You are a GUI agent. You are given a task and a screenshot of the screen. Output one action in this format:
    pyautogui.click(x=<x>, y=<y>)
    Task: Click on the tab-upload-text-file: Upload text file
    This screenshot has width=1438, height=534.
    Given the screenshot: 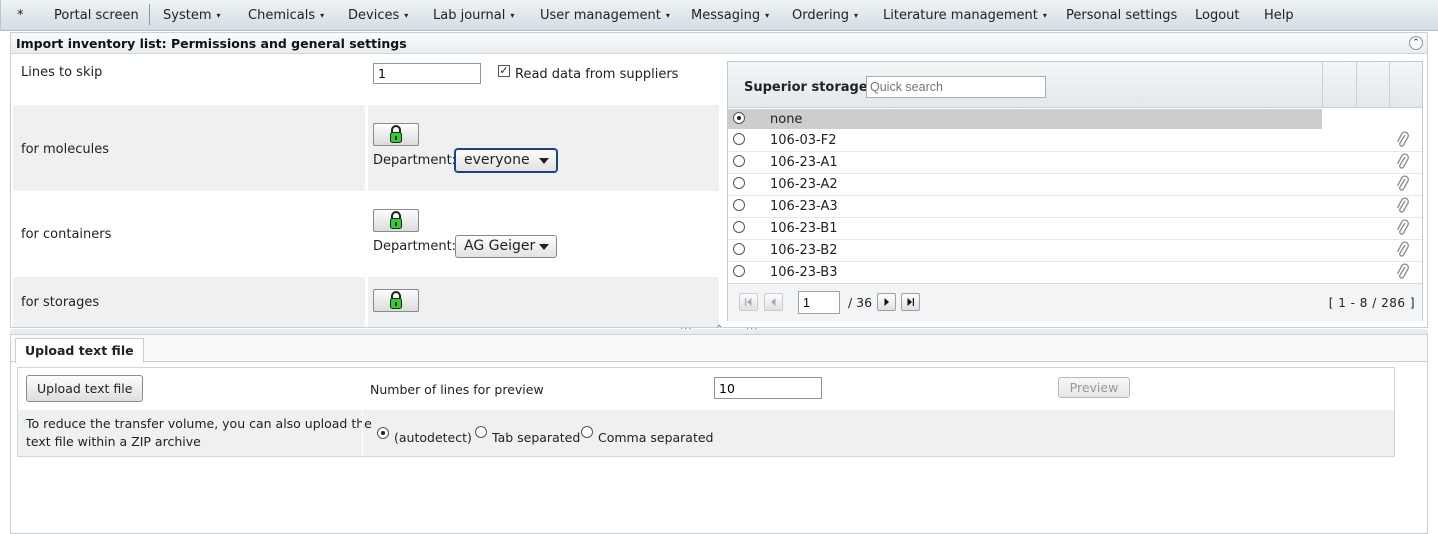 What is the action you would take?
    pyautogui.click(x=79, y=350)
    